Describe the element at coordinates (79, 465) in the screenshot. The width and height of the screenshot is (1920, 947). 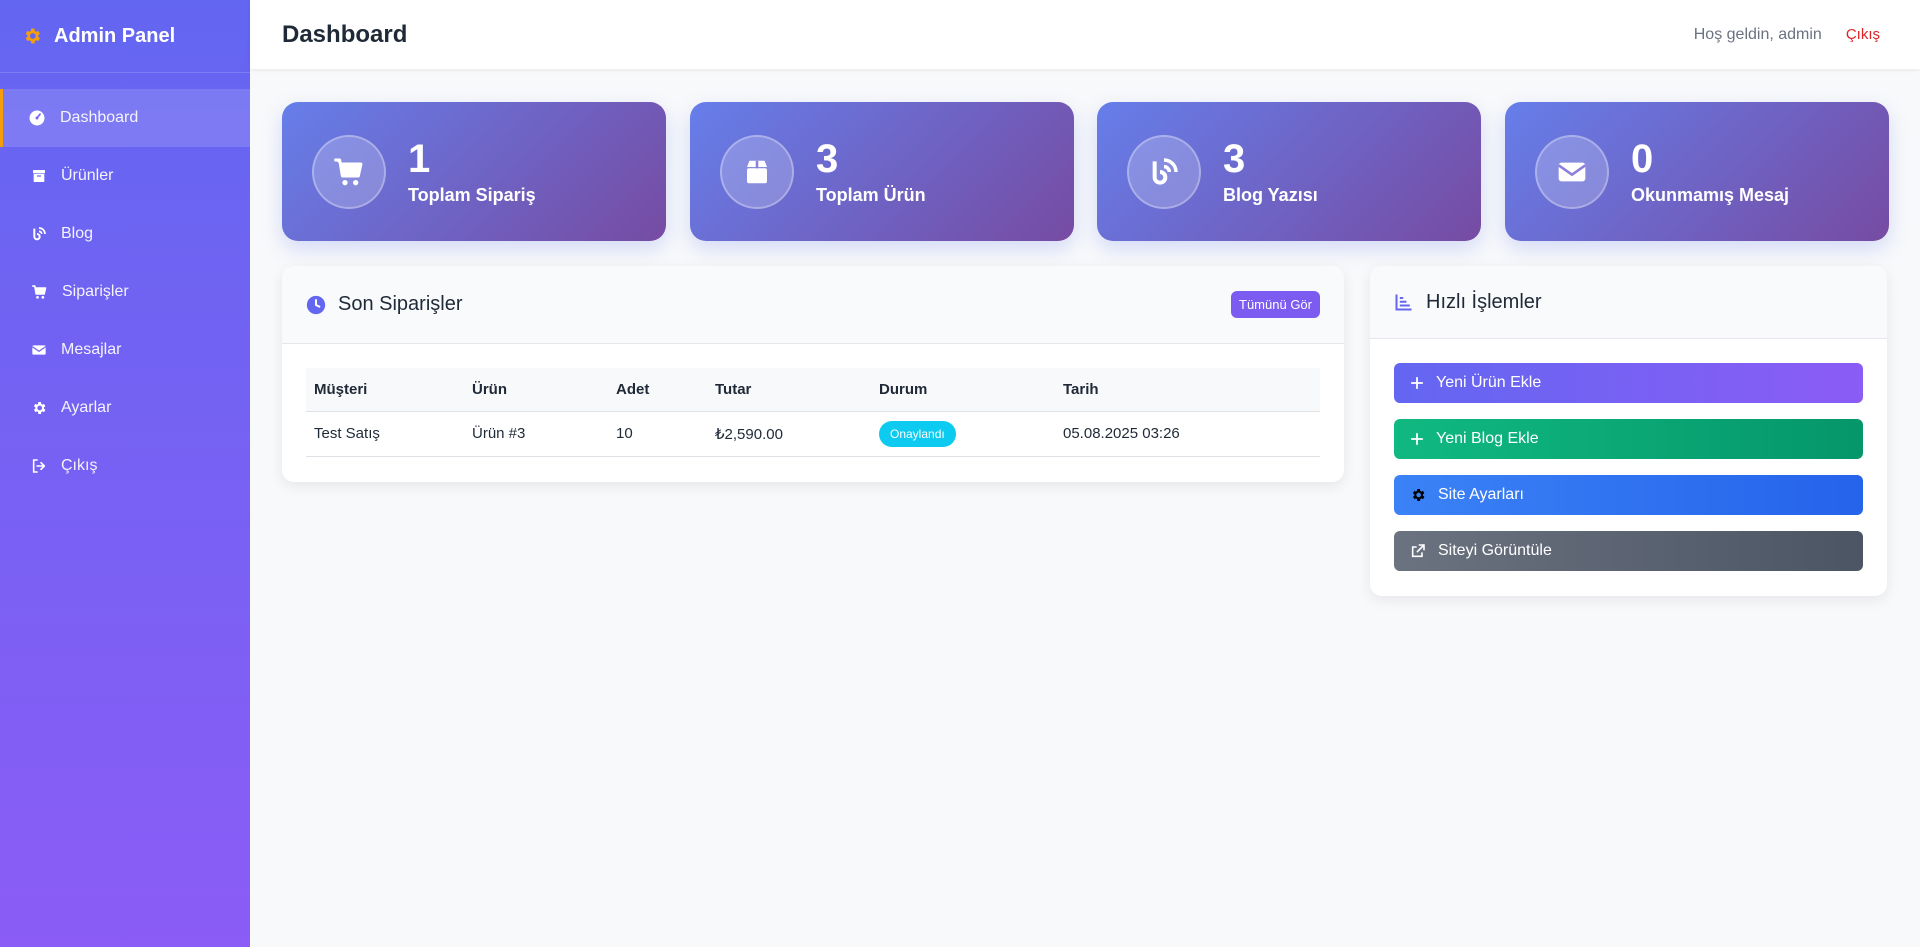
I see `sidebar-item-label: Çıkış` at that location.